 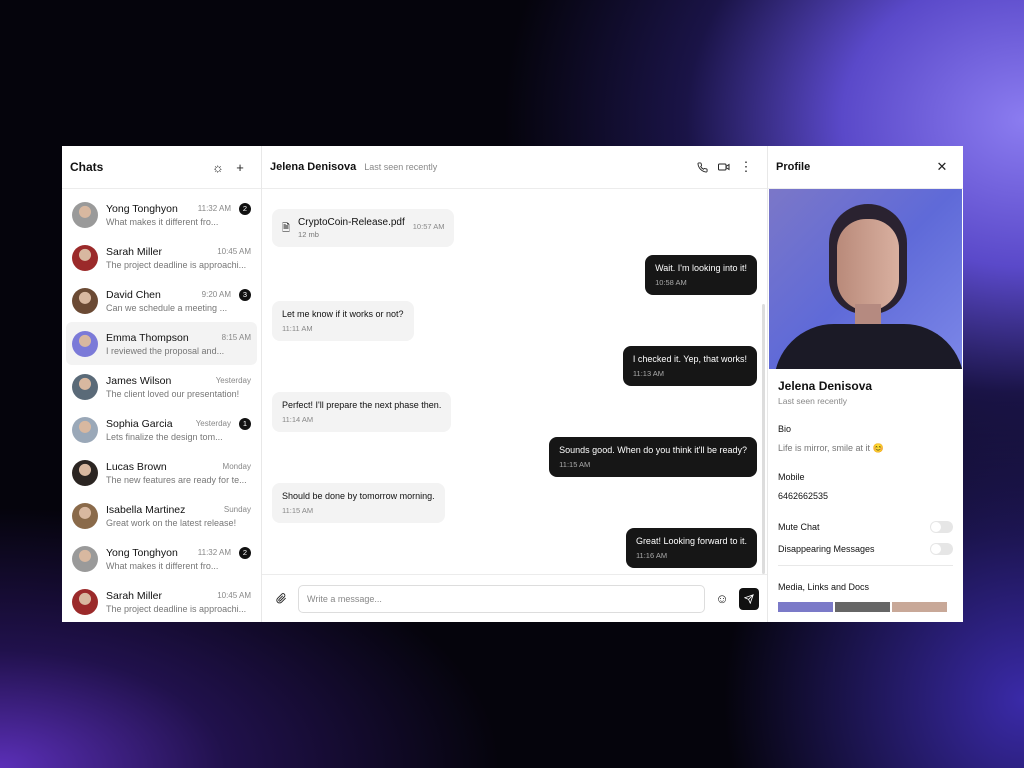 I want to click on message-time: 11:14 AM, so click(x=298, y=419).